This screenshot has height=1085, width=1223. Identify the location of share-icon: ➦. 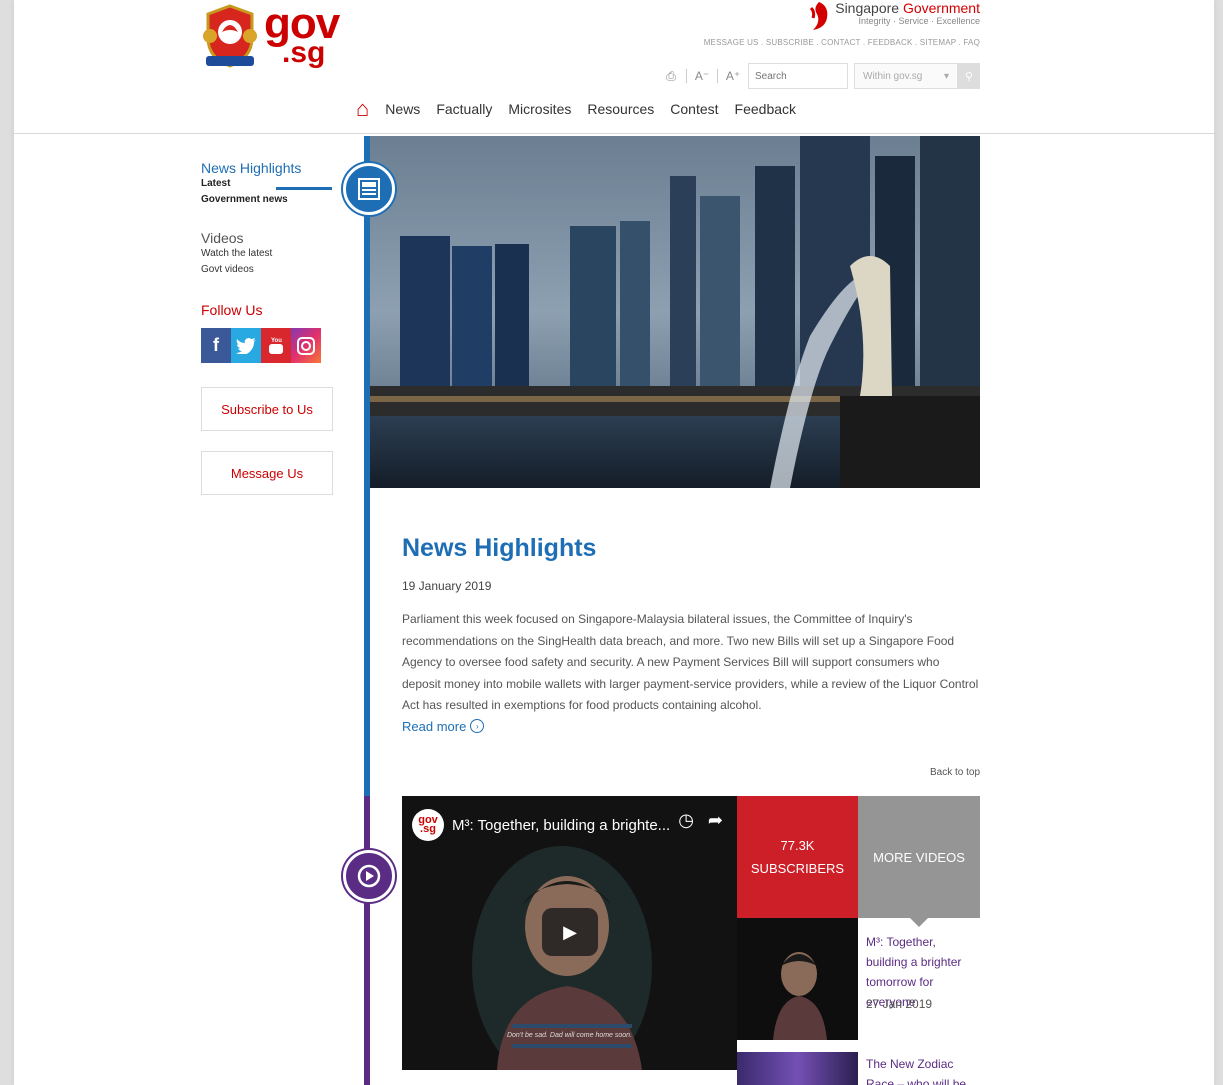
(715, 820).